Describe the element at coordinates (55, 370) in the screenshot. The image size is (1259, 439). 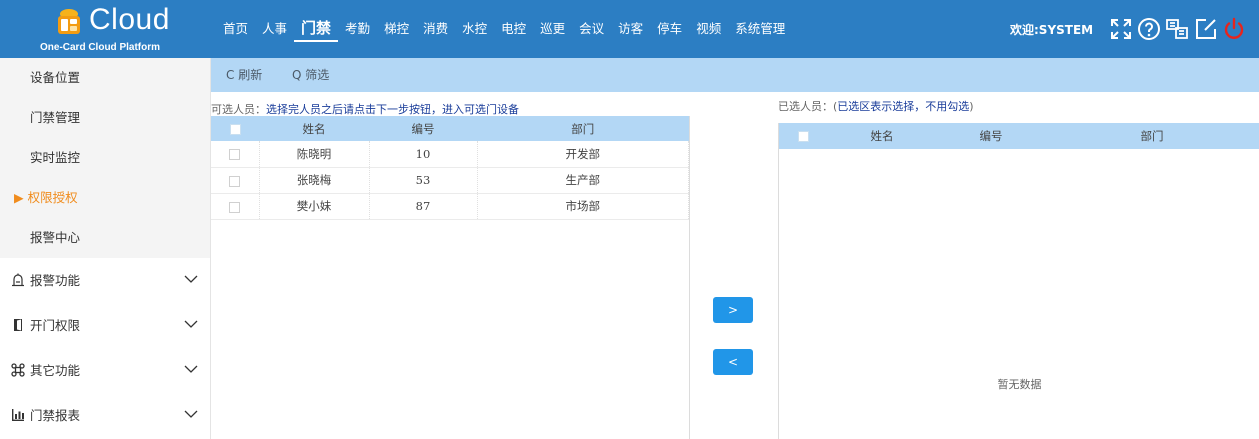
I see `sidebar-menu-label: 其它功能` at that location.